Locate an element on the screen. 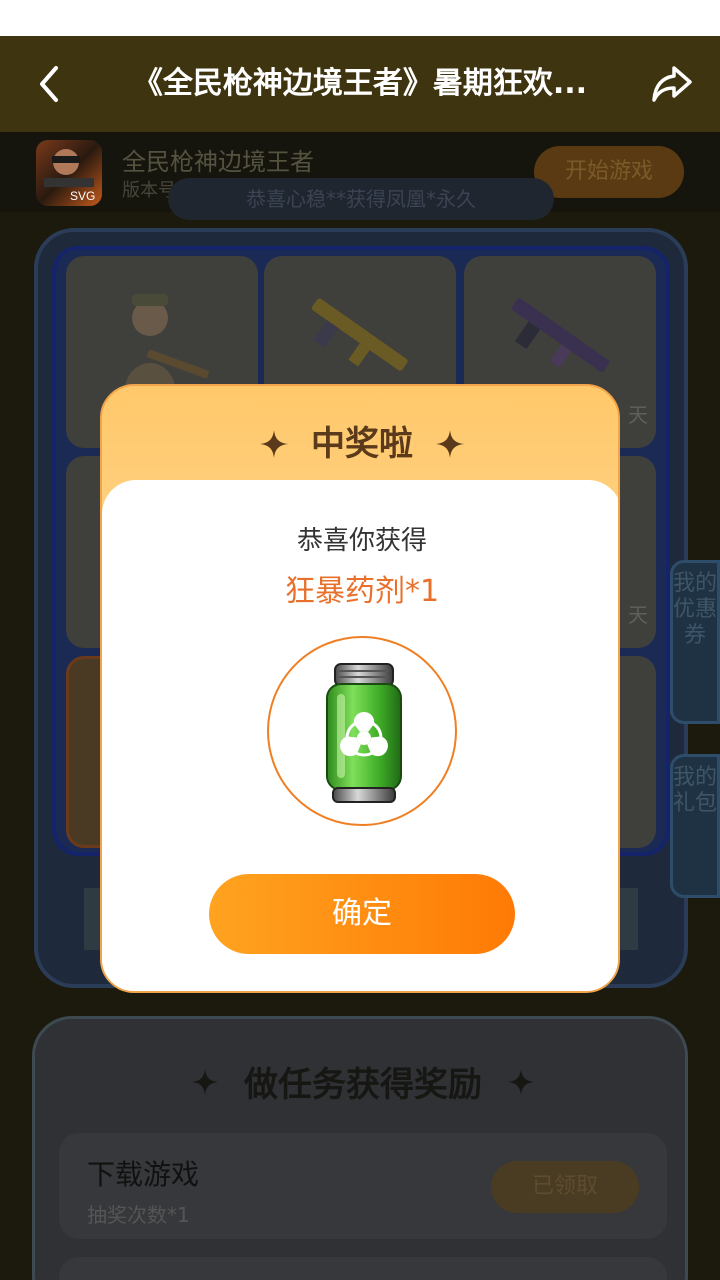  prize-name: 狂暴药剂*1 is located at coordinates (362, 591).